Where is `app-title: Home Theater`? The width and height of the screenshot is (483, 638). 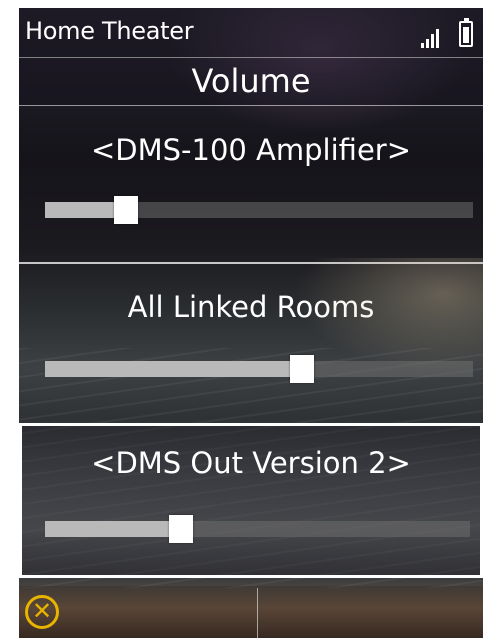
app-title: Home Theater is located at coordinates (109, 31).